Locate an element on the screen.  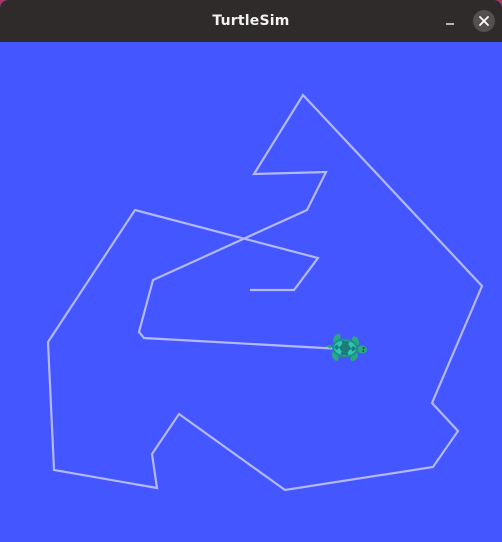
window-titlebar: TurtleSim is located at coordinates (251, 21).